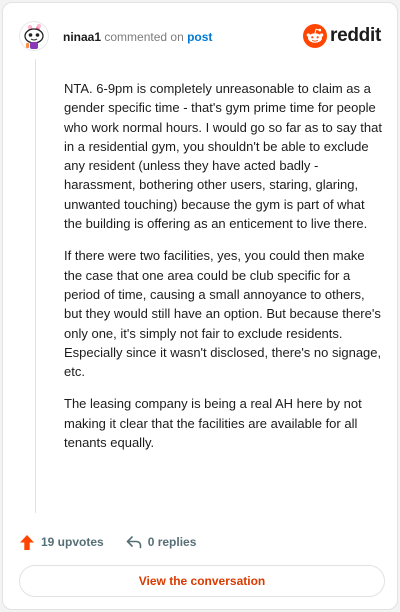 The height and width of the screenshot is (612, 400). What do you see at coordinates (107, 542) in the screenshot?
I see `comment-footer: 19 upvotes 0 replies` at bounding box center [107, 542].